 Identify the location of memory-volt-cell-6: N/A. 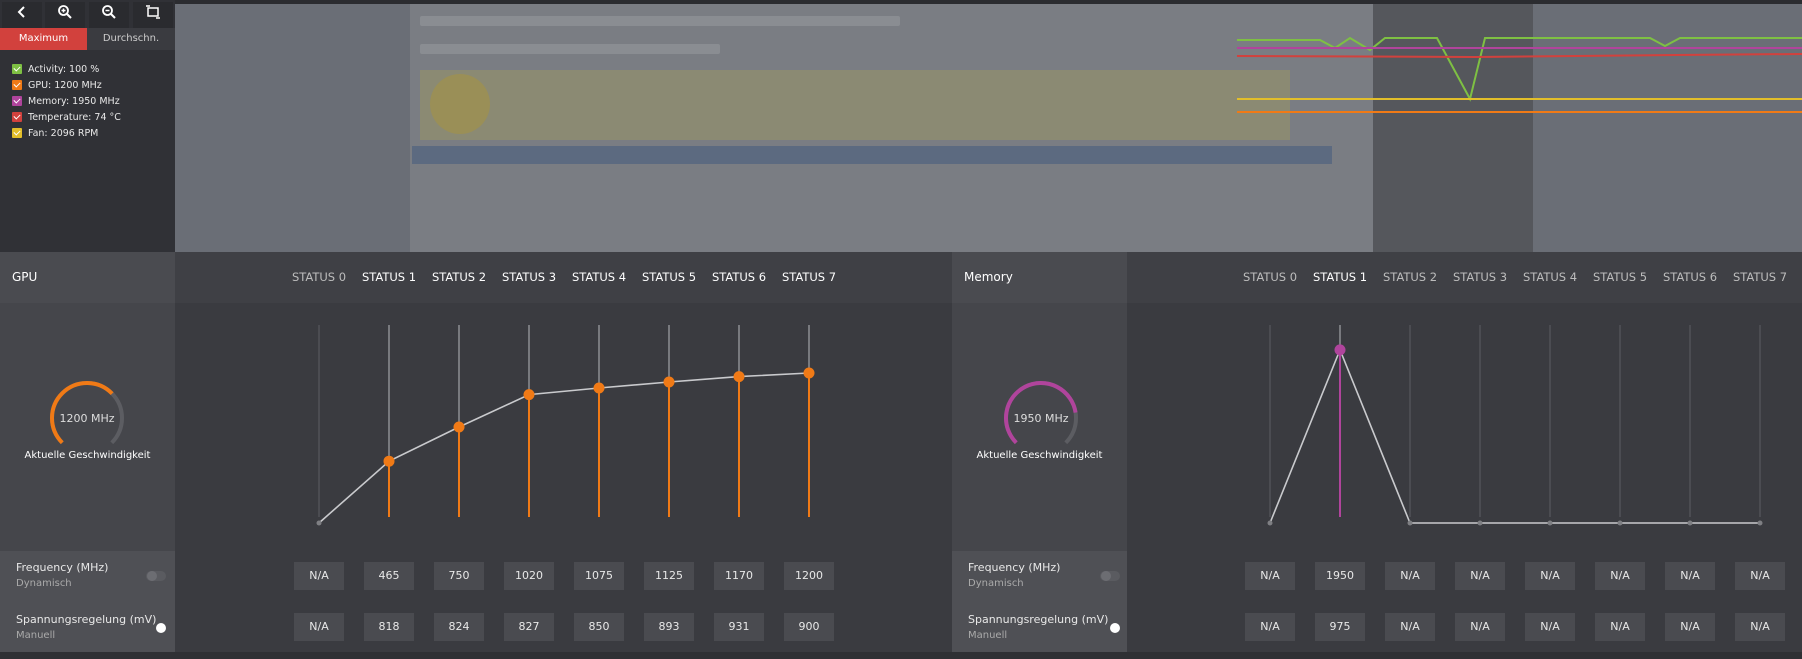
(1690, 627).